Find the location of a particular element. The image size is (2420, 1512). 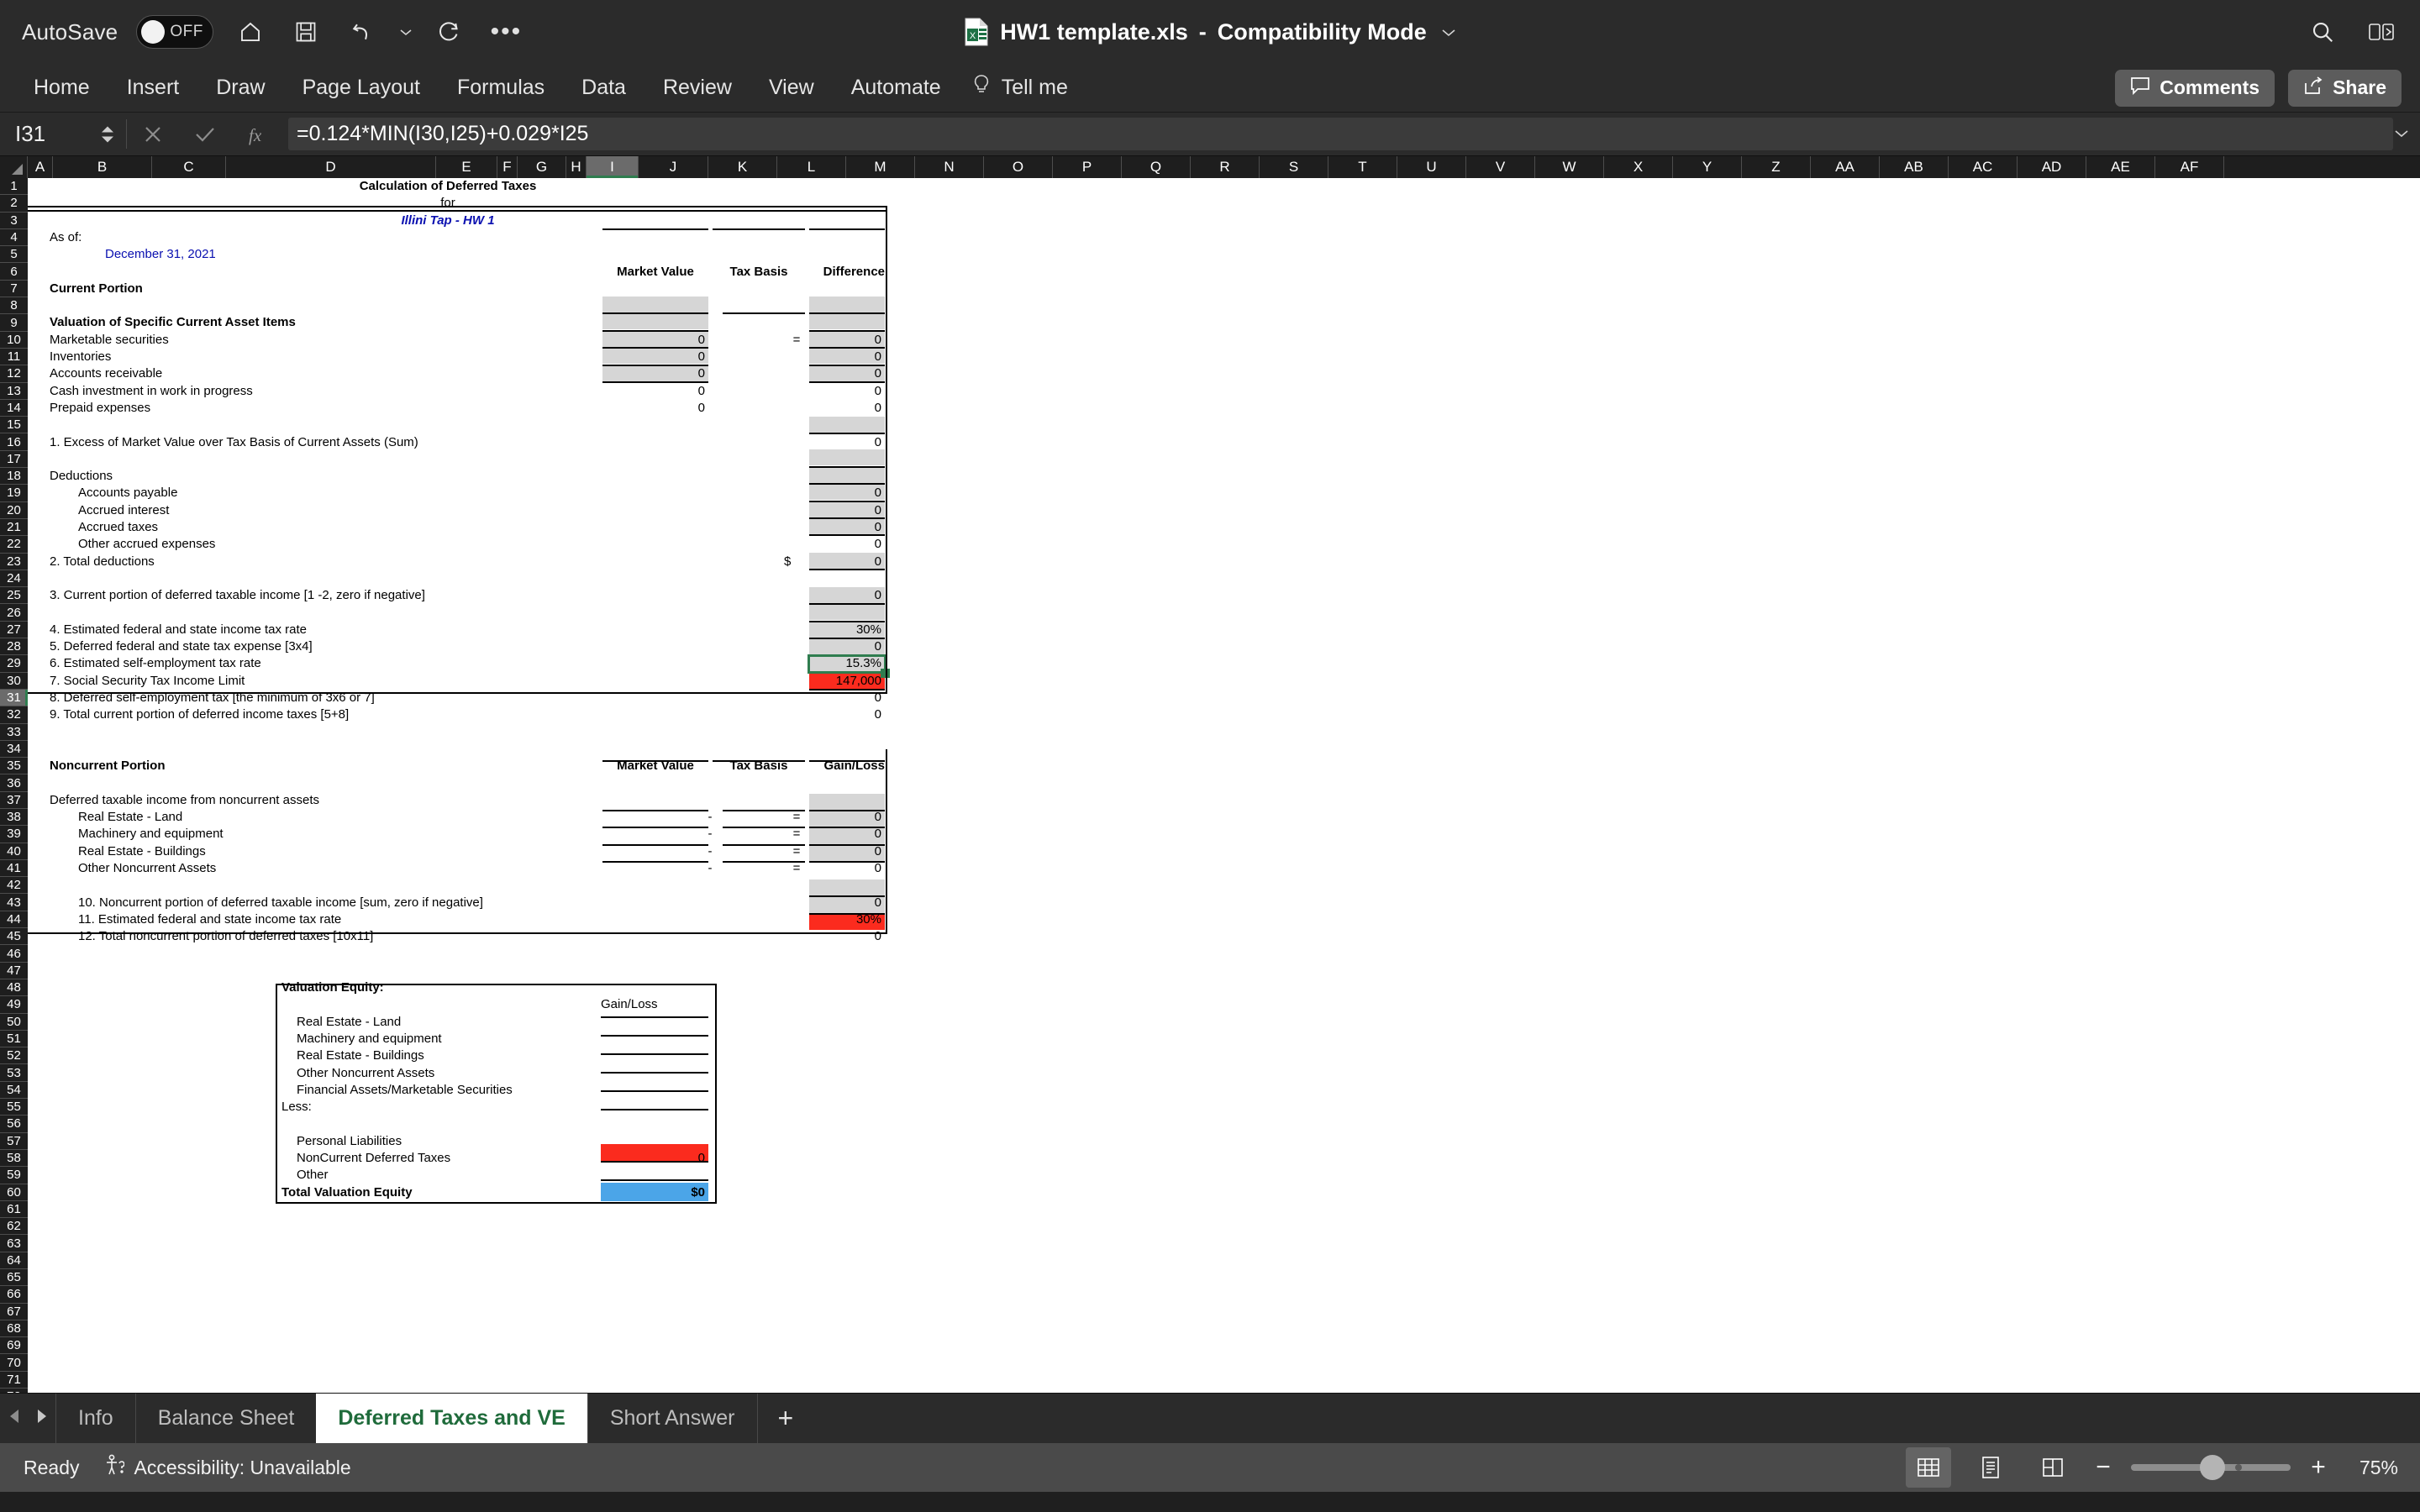

value-noncurrent-gain-loss-2: 0 is located at coordinates (845, 834).